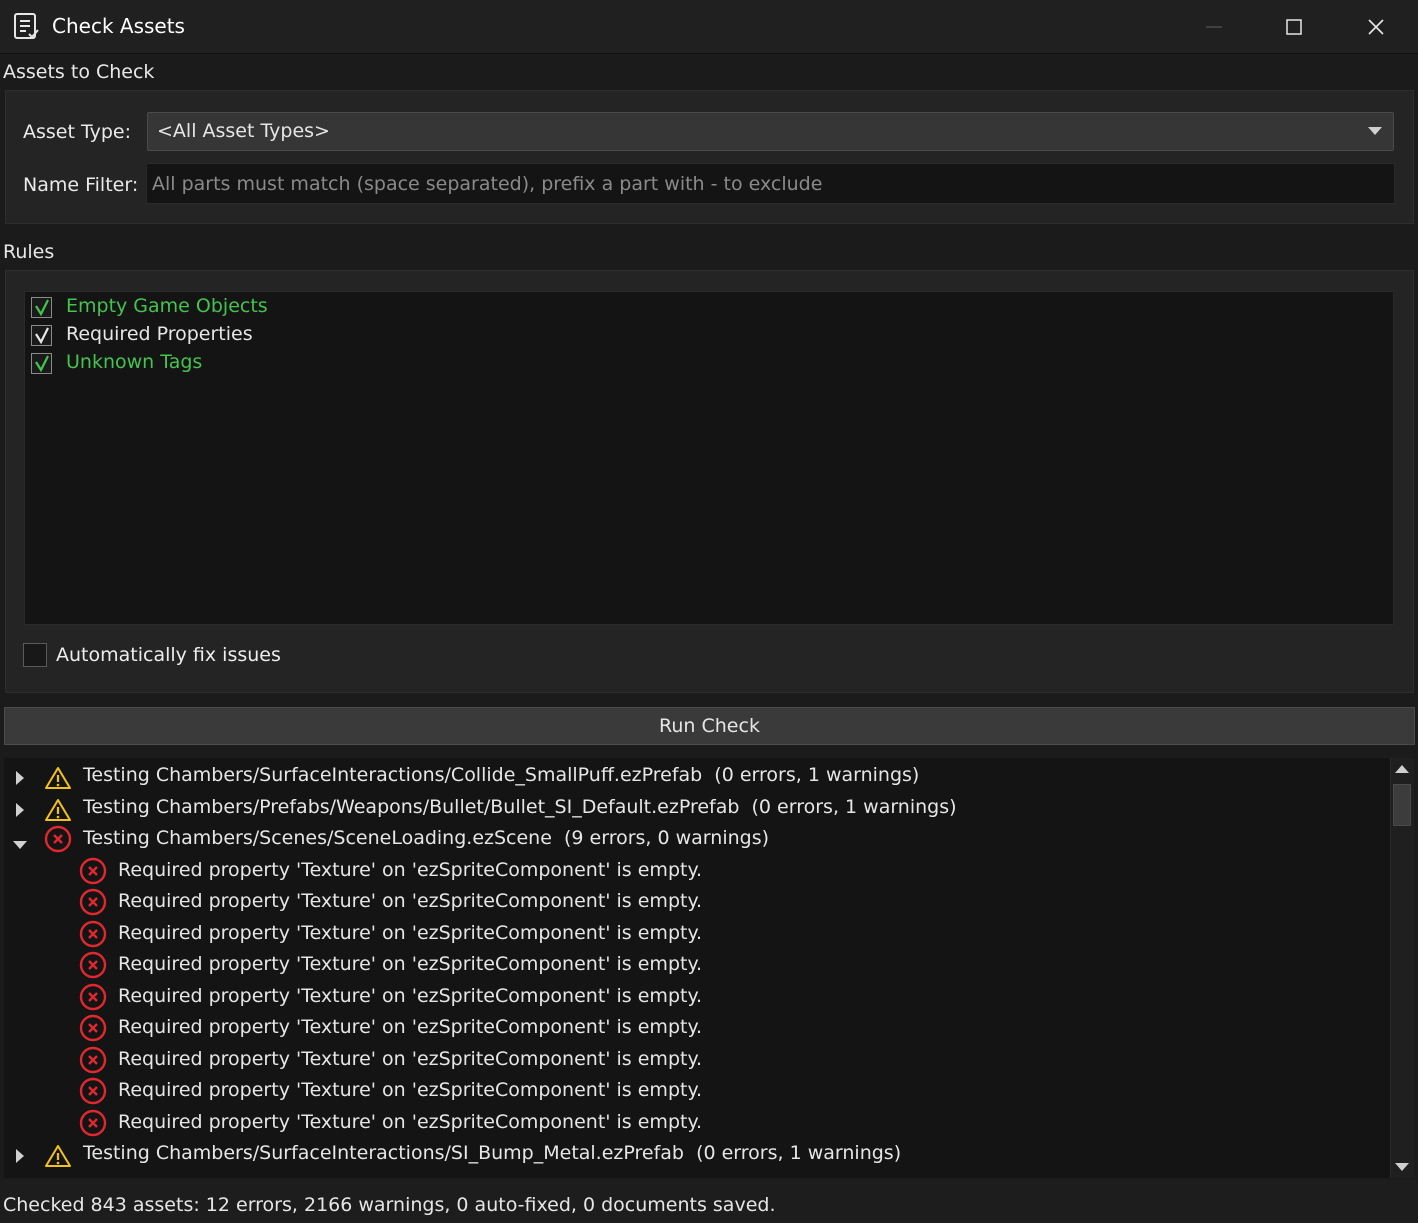 The image size is (1418, 1223). I want to click on auto-fix-label: Automatically fix issues, so click(168, 655).